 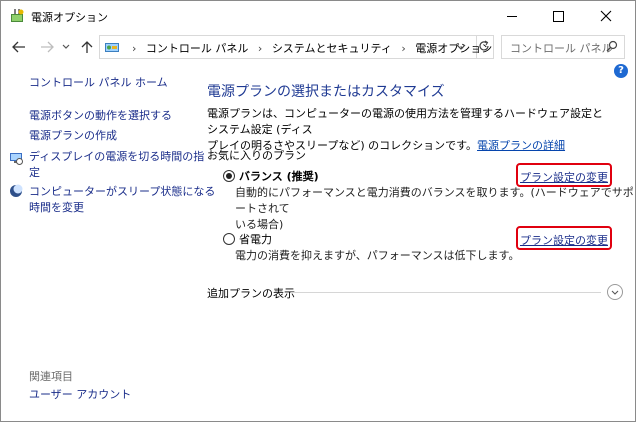 I want to click on power-options-icon, so click(x=17, y=15).